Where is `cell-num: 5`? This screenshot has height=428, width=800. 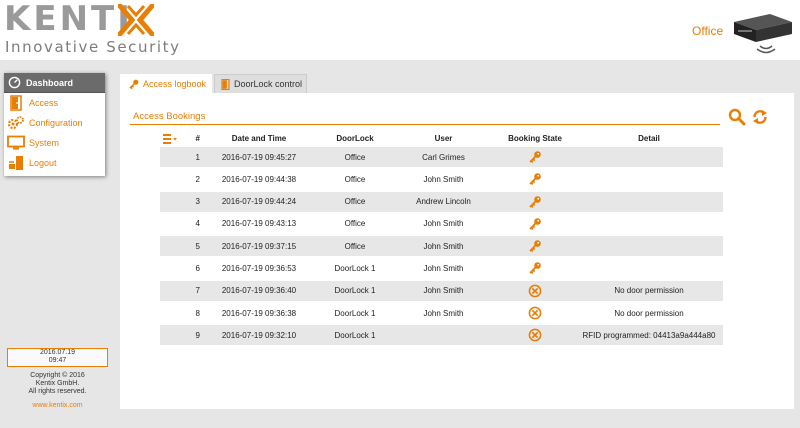
cell-num: 5 is located at coordinates (197, 246).